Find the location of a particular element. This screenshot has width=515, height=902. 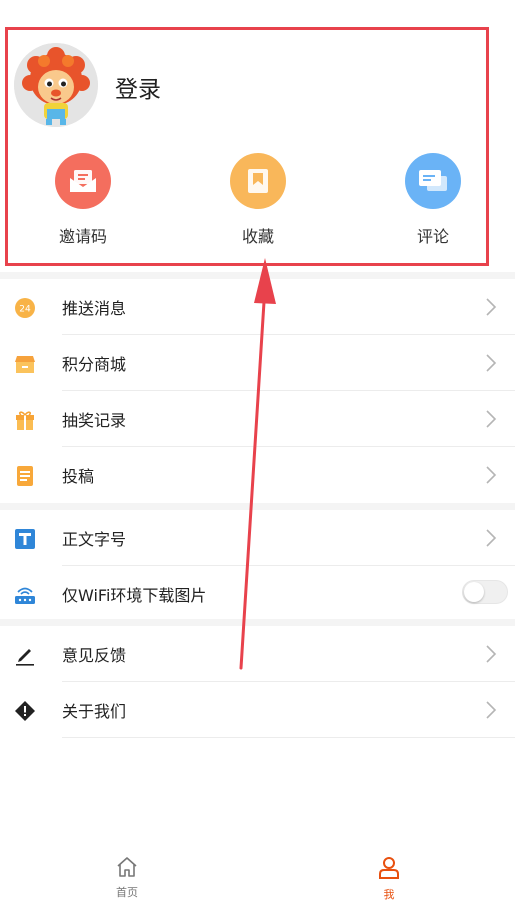

invite-code-button: 邀请码 is located at coordinates (83, 200).